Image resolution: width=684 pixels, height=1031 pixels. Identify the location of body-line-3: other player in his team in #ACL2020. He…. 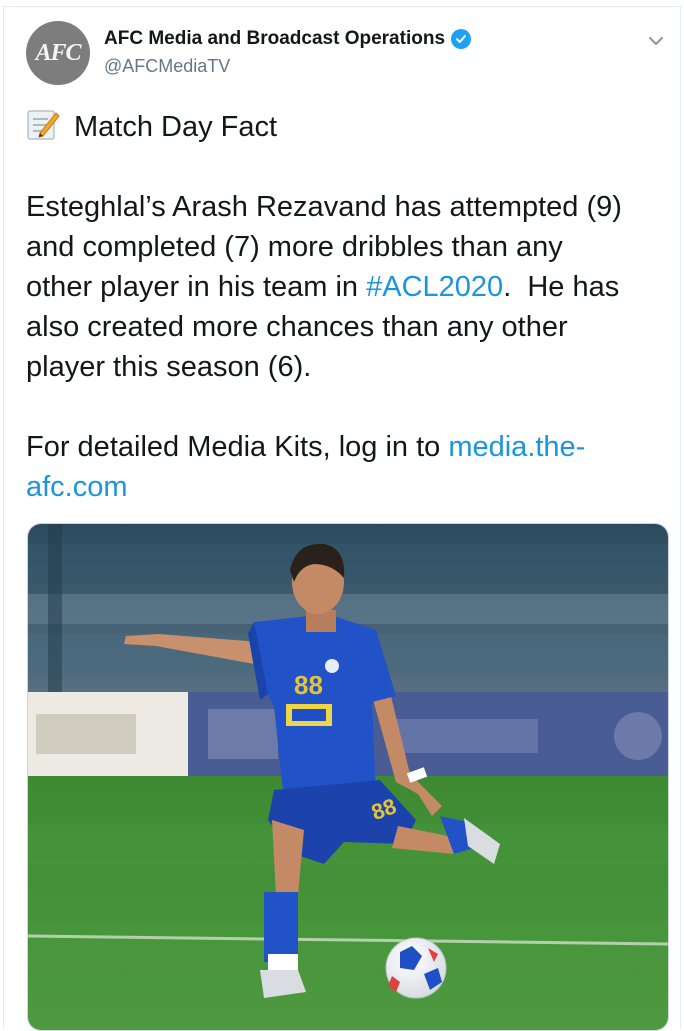
(346, 287).